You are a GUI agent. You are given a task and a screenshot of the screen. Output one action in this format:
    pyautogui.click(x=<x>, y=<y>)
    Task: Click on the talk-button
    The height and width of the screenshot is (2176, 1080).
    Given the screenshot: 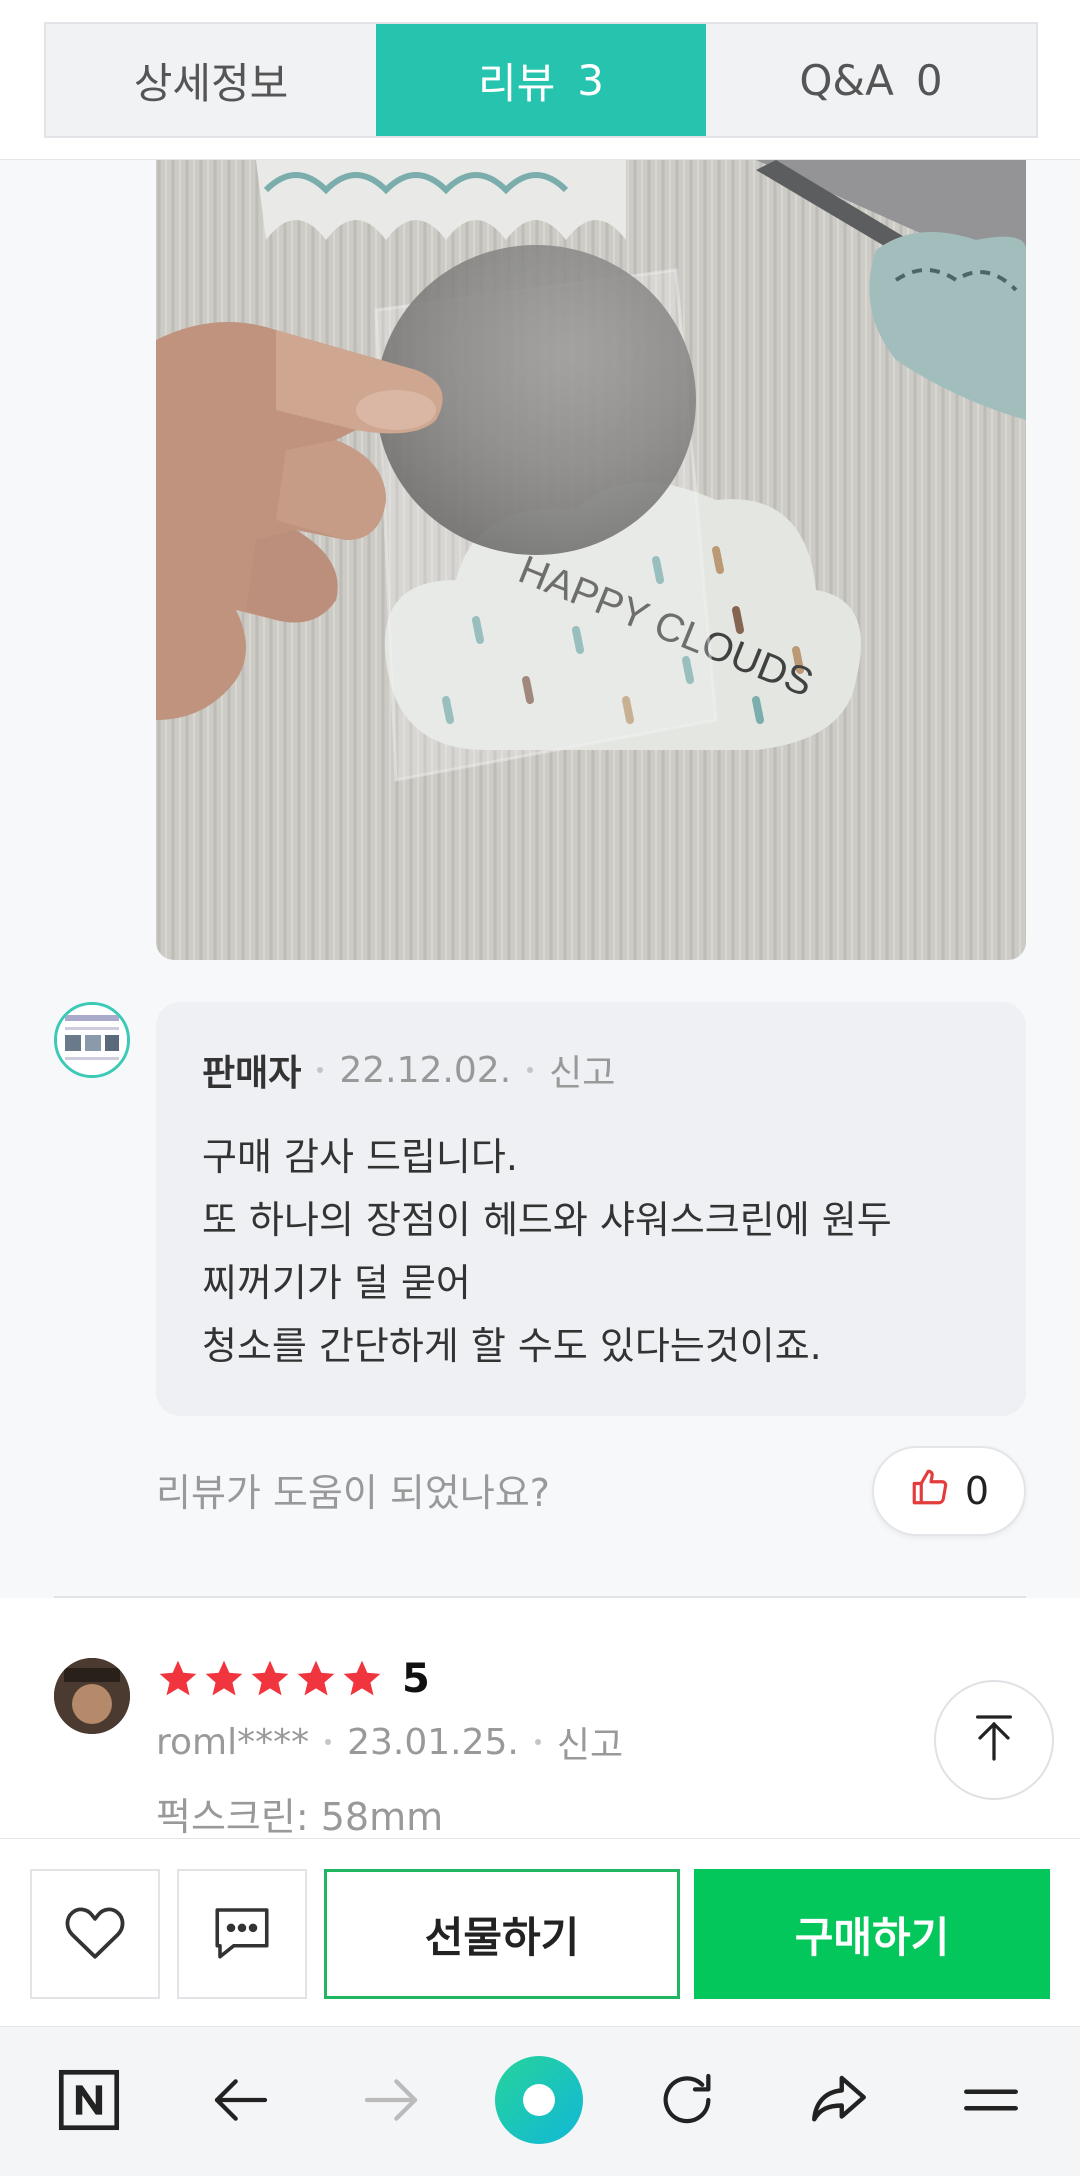 What is the action you would take?
    pyautogui.click(x=242, y=1934)
    